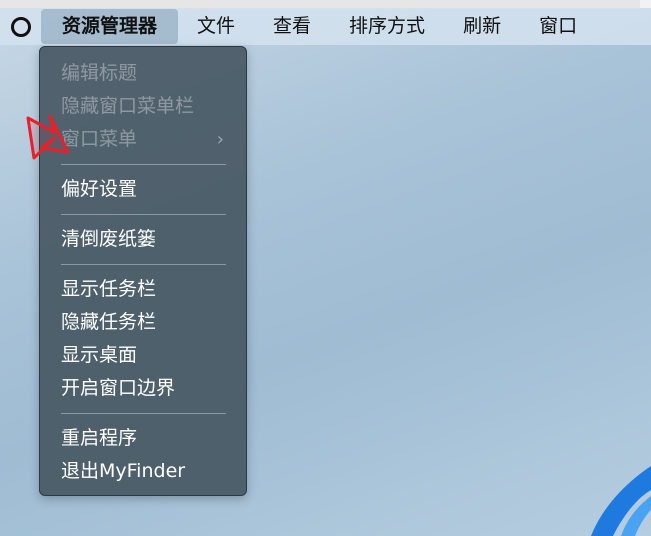 This screenshot has width=651, height=536. What do you see at coordinates (118, 388) in the screenshot?
I see `menu-item-label: 开启窗口边界` at bounding box center [118, 388].